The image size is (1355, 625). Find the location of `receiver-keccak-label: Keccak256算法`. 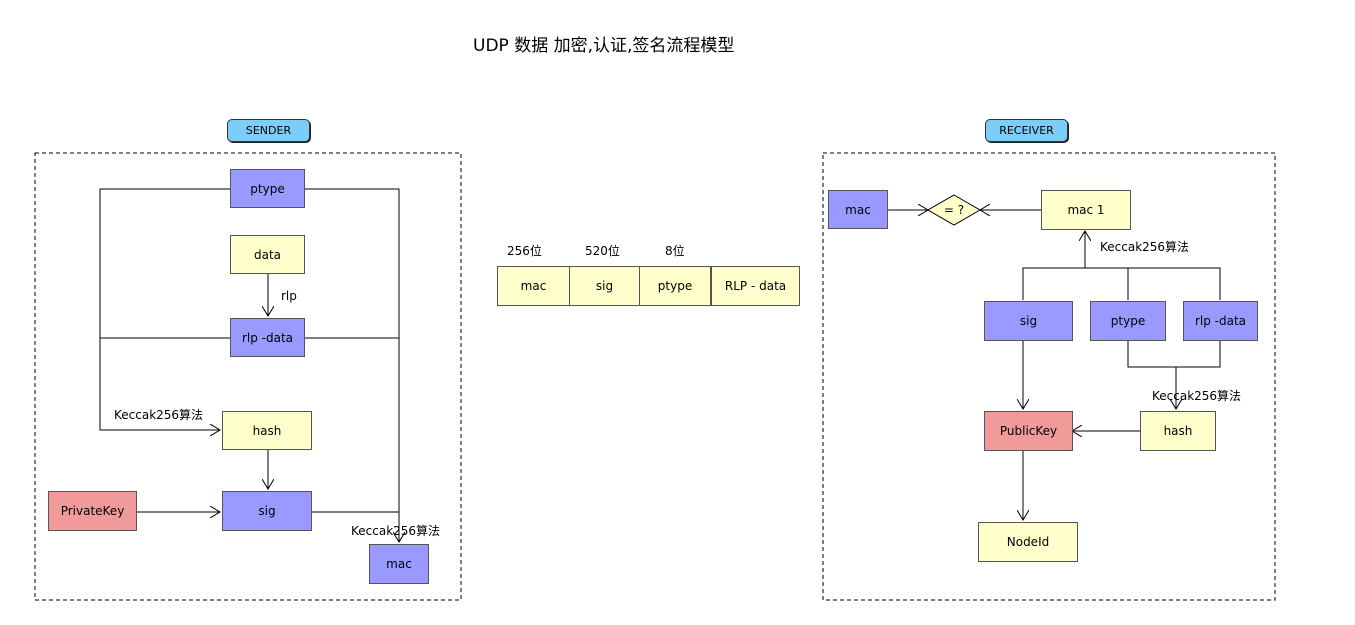

receiver-keccak-label: Keccak256算法 is located at coordinates (1145, 247).